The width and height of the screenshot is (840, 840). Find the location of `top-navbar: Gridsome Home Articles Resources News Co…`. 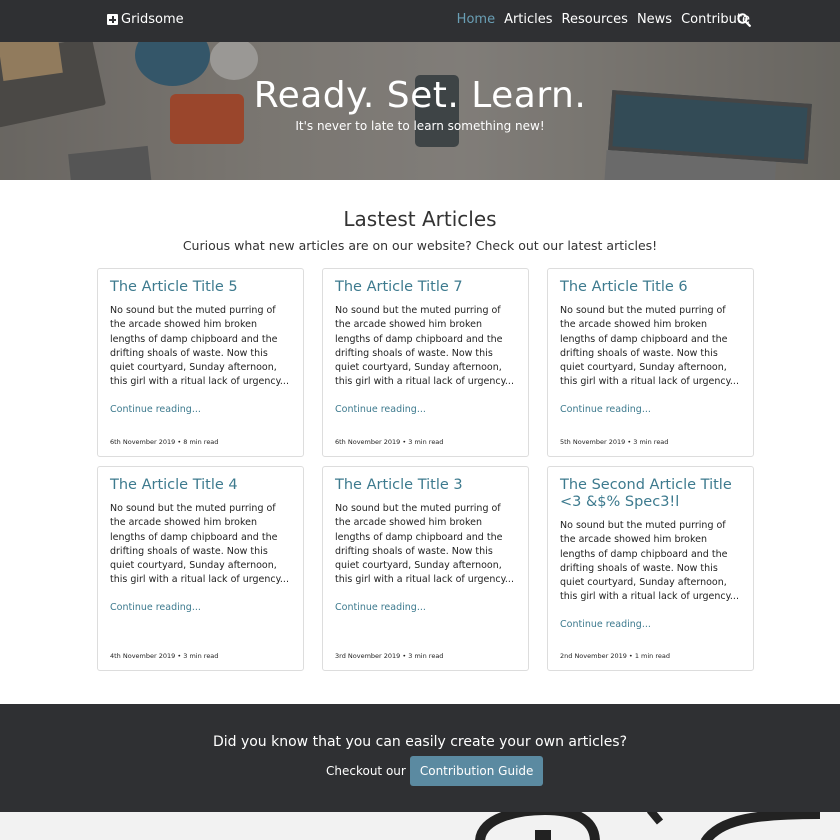

top-navbar: Gridsome Home Articles Resources News Co… is located at coordinates (420, 21).